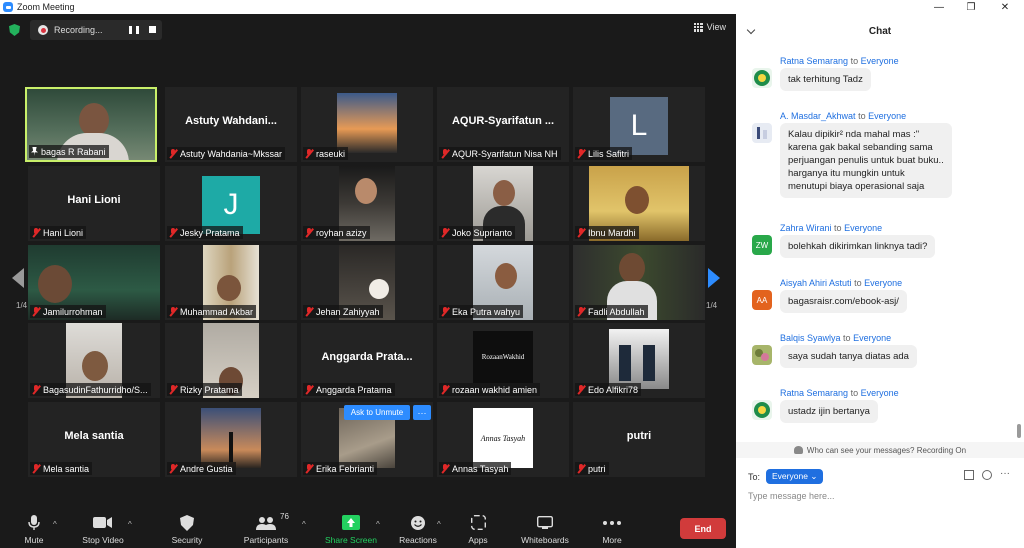 Image resolution: width=1024 pixels, height=548 pixels. Describe the element at coordinates (639, 203) in the screenshot. I see `video-tile: Ibnu Mardhi` at that location.